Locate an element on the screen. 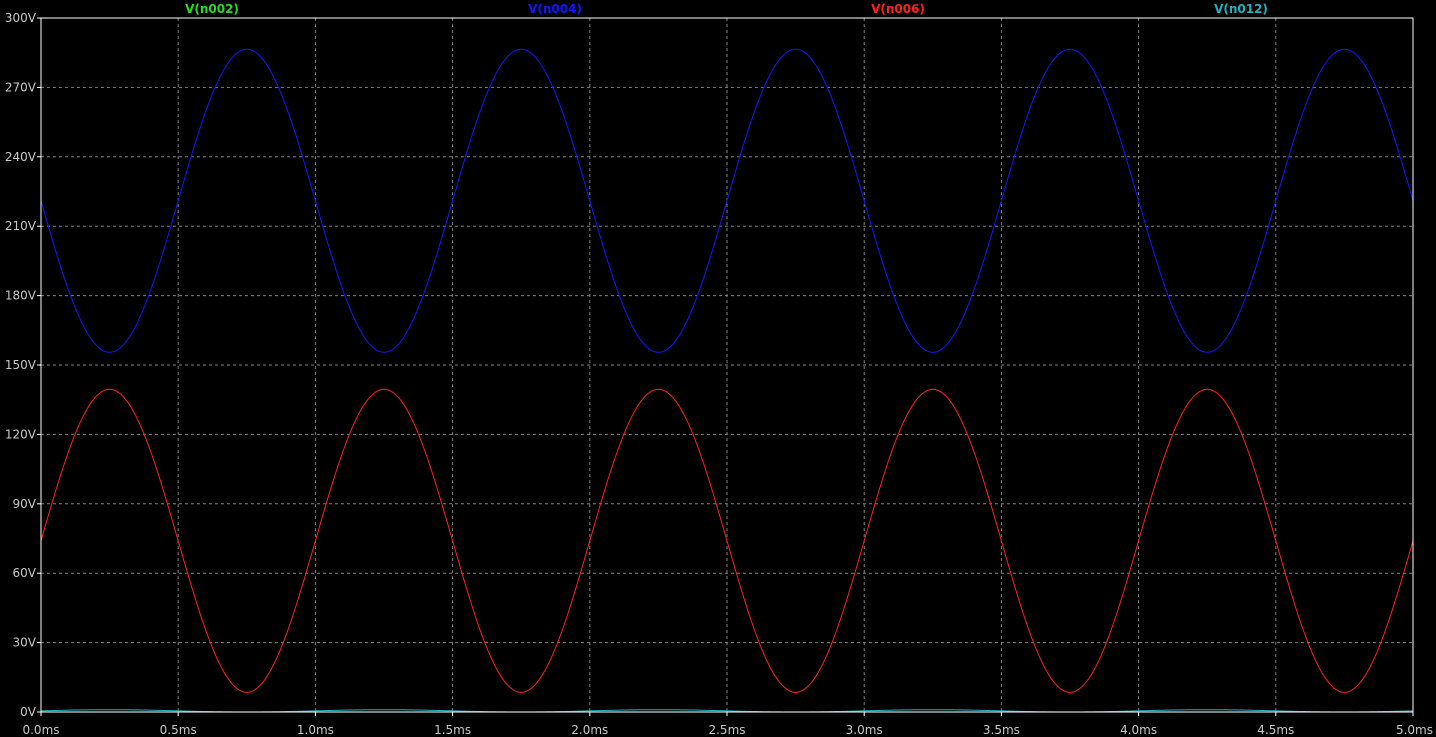 Image resolution: width=1436 pixels, height=737 pixels. y-tick-label: 240V is located at coordinates (21, 157).